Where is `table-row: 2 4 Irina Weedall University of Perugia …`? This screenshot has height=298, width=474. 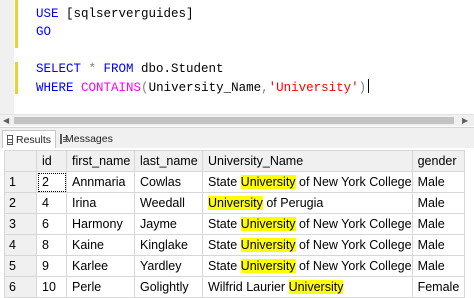
table-row: 2 4 Irina Weedall University of Perugia … is located at coordinates (234, 203).